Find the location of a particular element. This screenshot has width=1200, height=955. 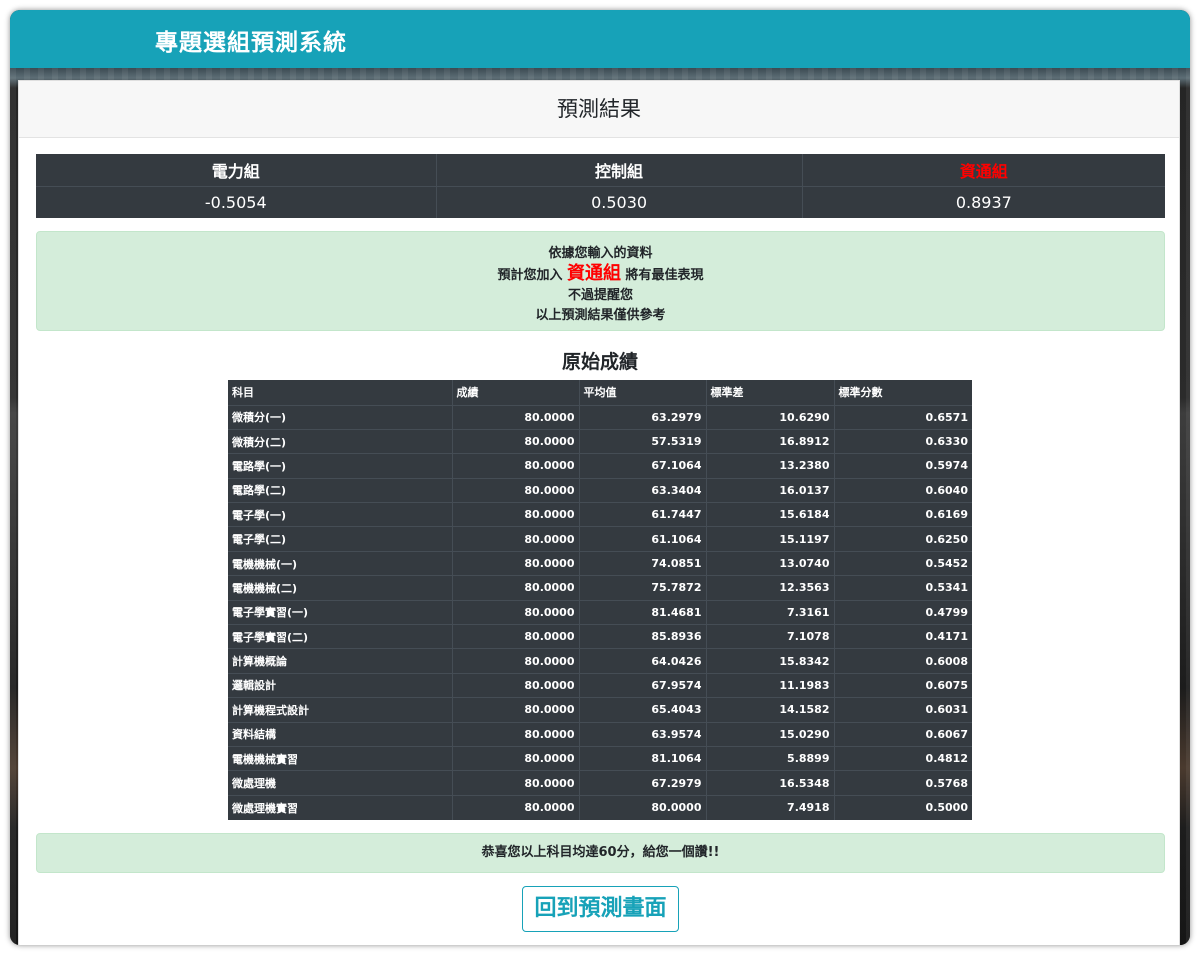

subject-cell: 電子學(二) is located at coordinates (340, 539).